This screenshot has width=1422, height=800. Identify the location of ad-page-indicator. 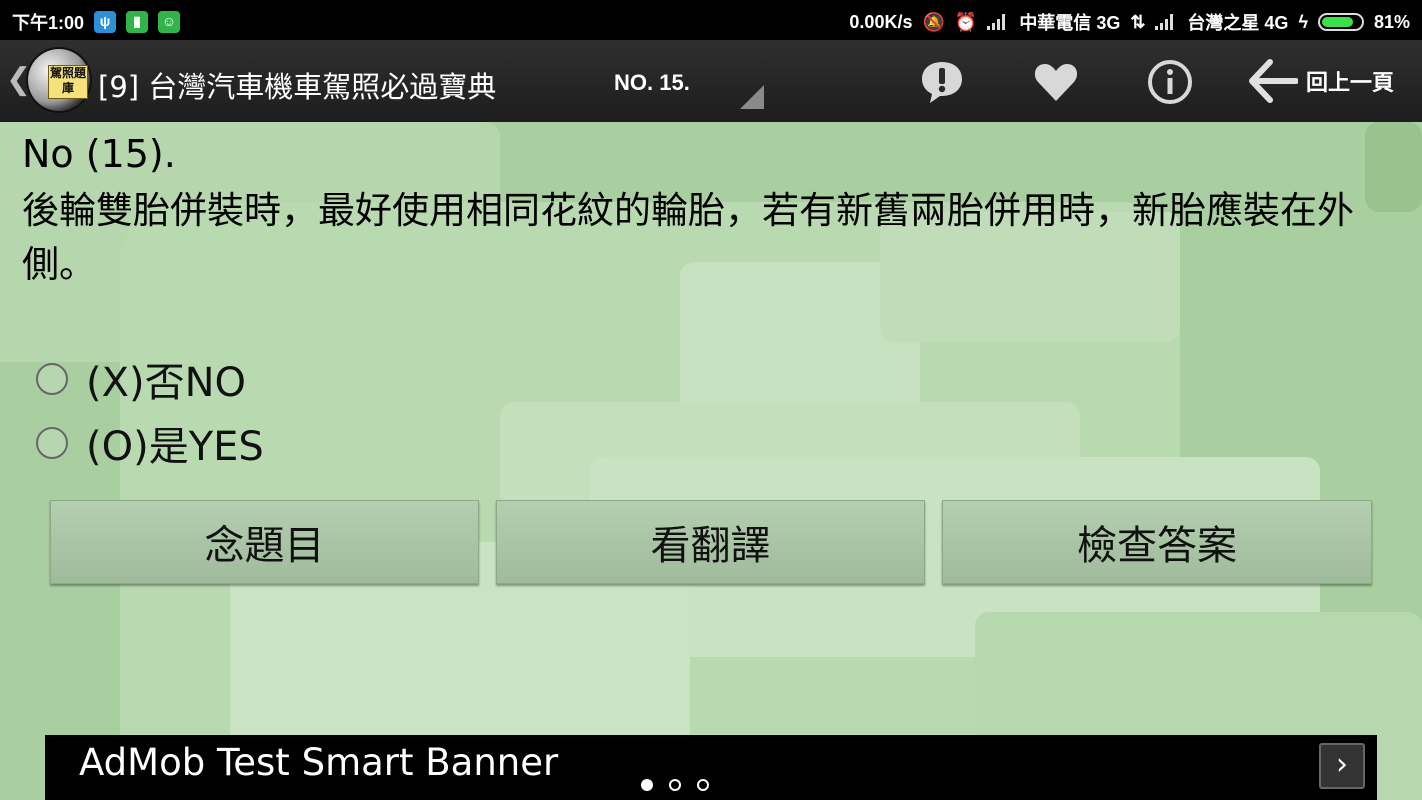
(675, 785).